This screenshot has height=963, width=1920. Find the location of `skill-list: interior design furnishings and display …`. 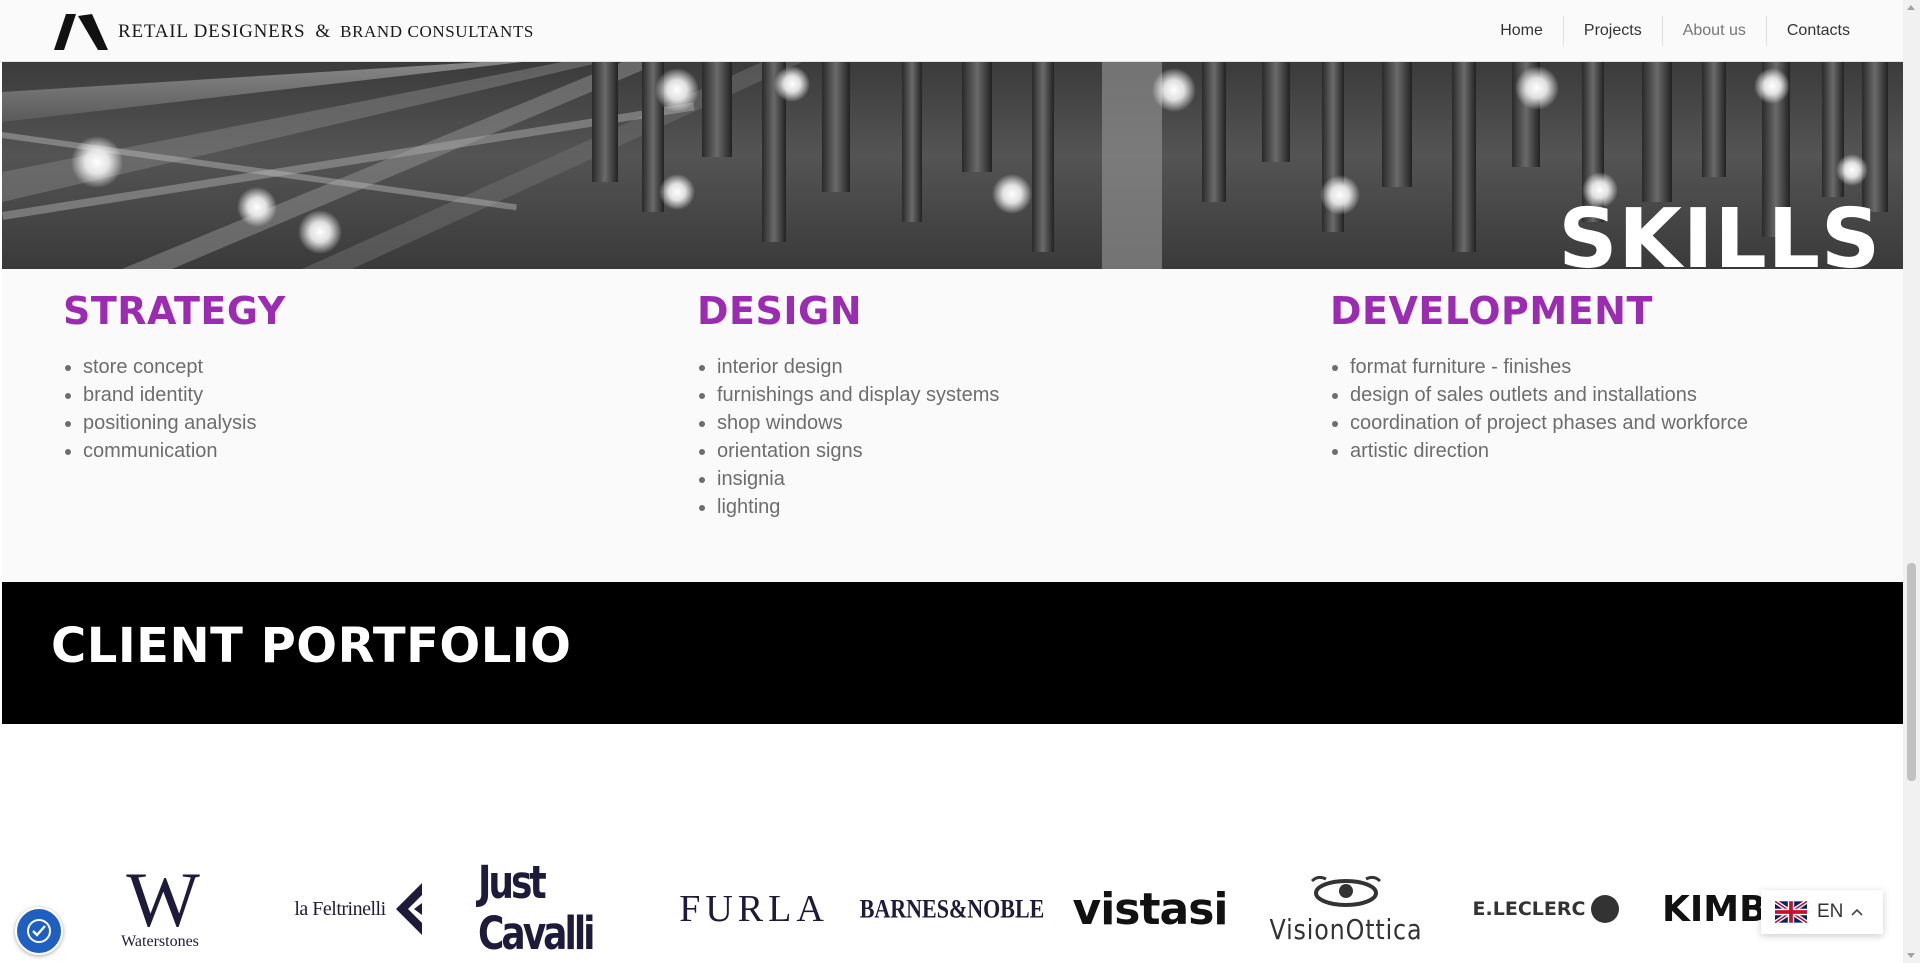

skill-list: interior design furnishings and display … is located at coordinates (848, 437).